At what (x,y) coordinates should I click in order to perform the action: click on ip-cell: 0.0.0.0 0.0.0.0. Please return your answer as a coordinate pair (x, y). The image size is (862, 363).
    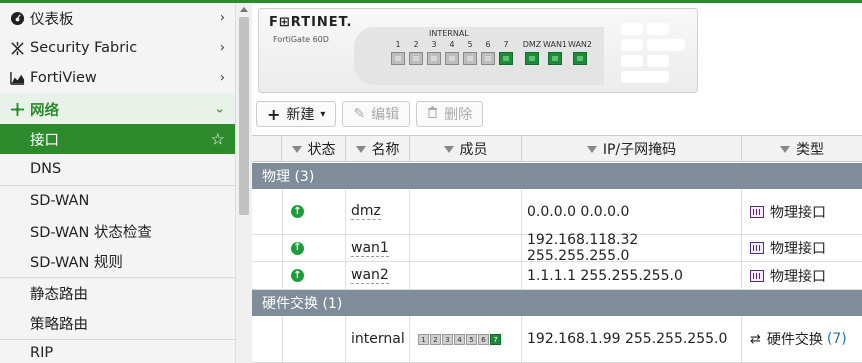
    Looking at the image, I should click on (632, 211).